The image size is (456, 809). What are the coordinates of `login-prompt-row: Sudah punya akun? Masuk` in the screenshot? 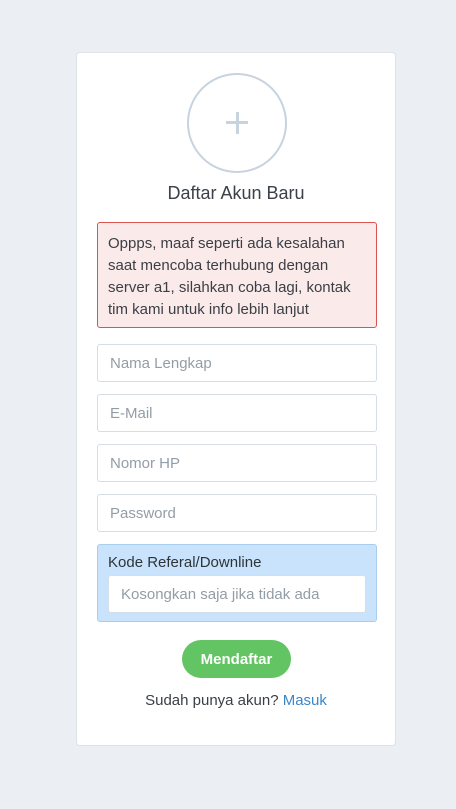 It's located at (236, 700).